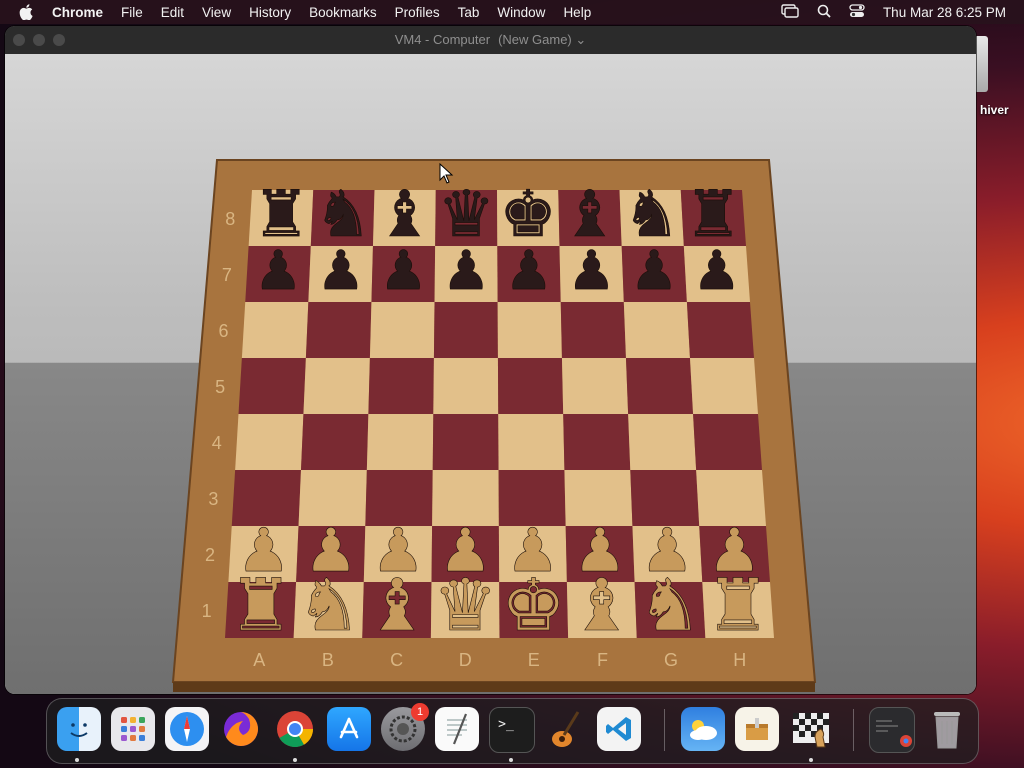 This screenshot has height=768, width=1024. What do you see at coordinates (602, 660) in the screenshot?
I see `file-label: F` at bounding box center [602, 660].